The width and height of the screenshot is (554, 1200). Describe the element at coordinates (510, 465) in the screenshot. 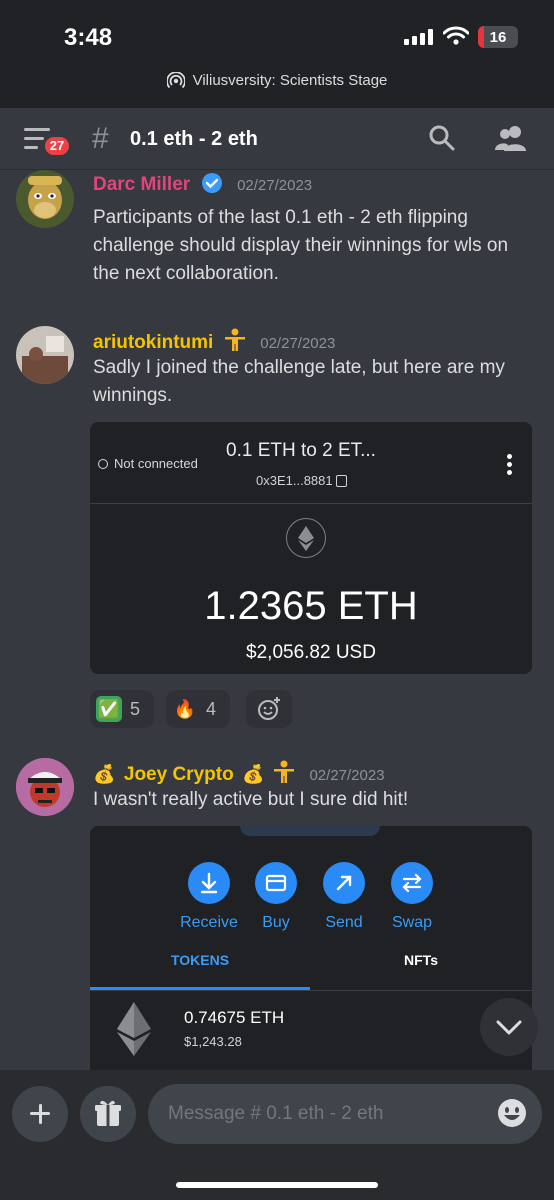

I see `more-options-icon` at that location.